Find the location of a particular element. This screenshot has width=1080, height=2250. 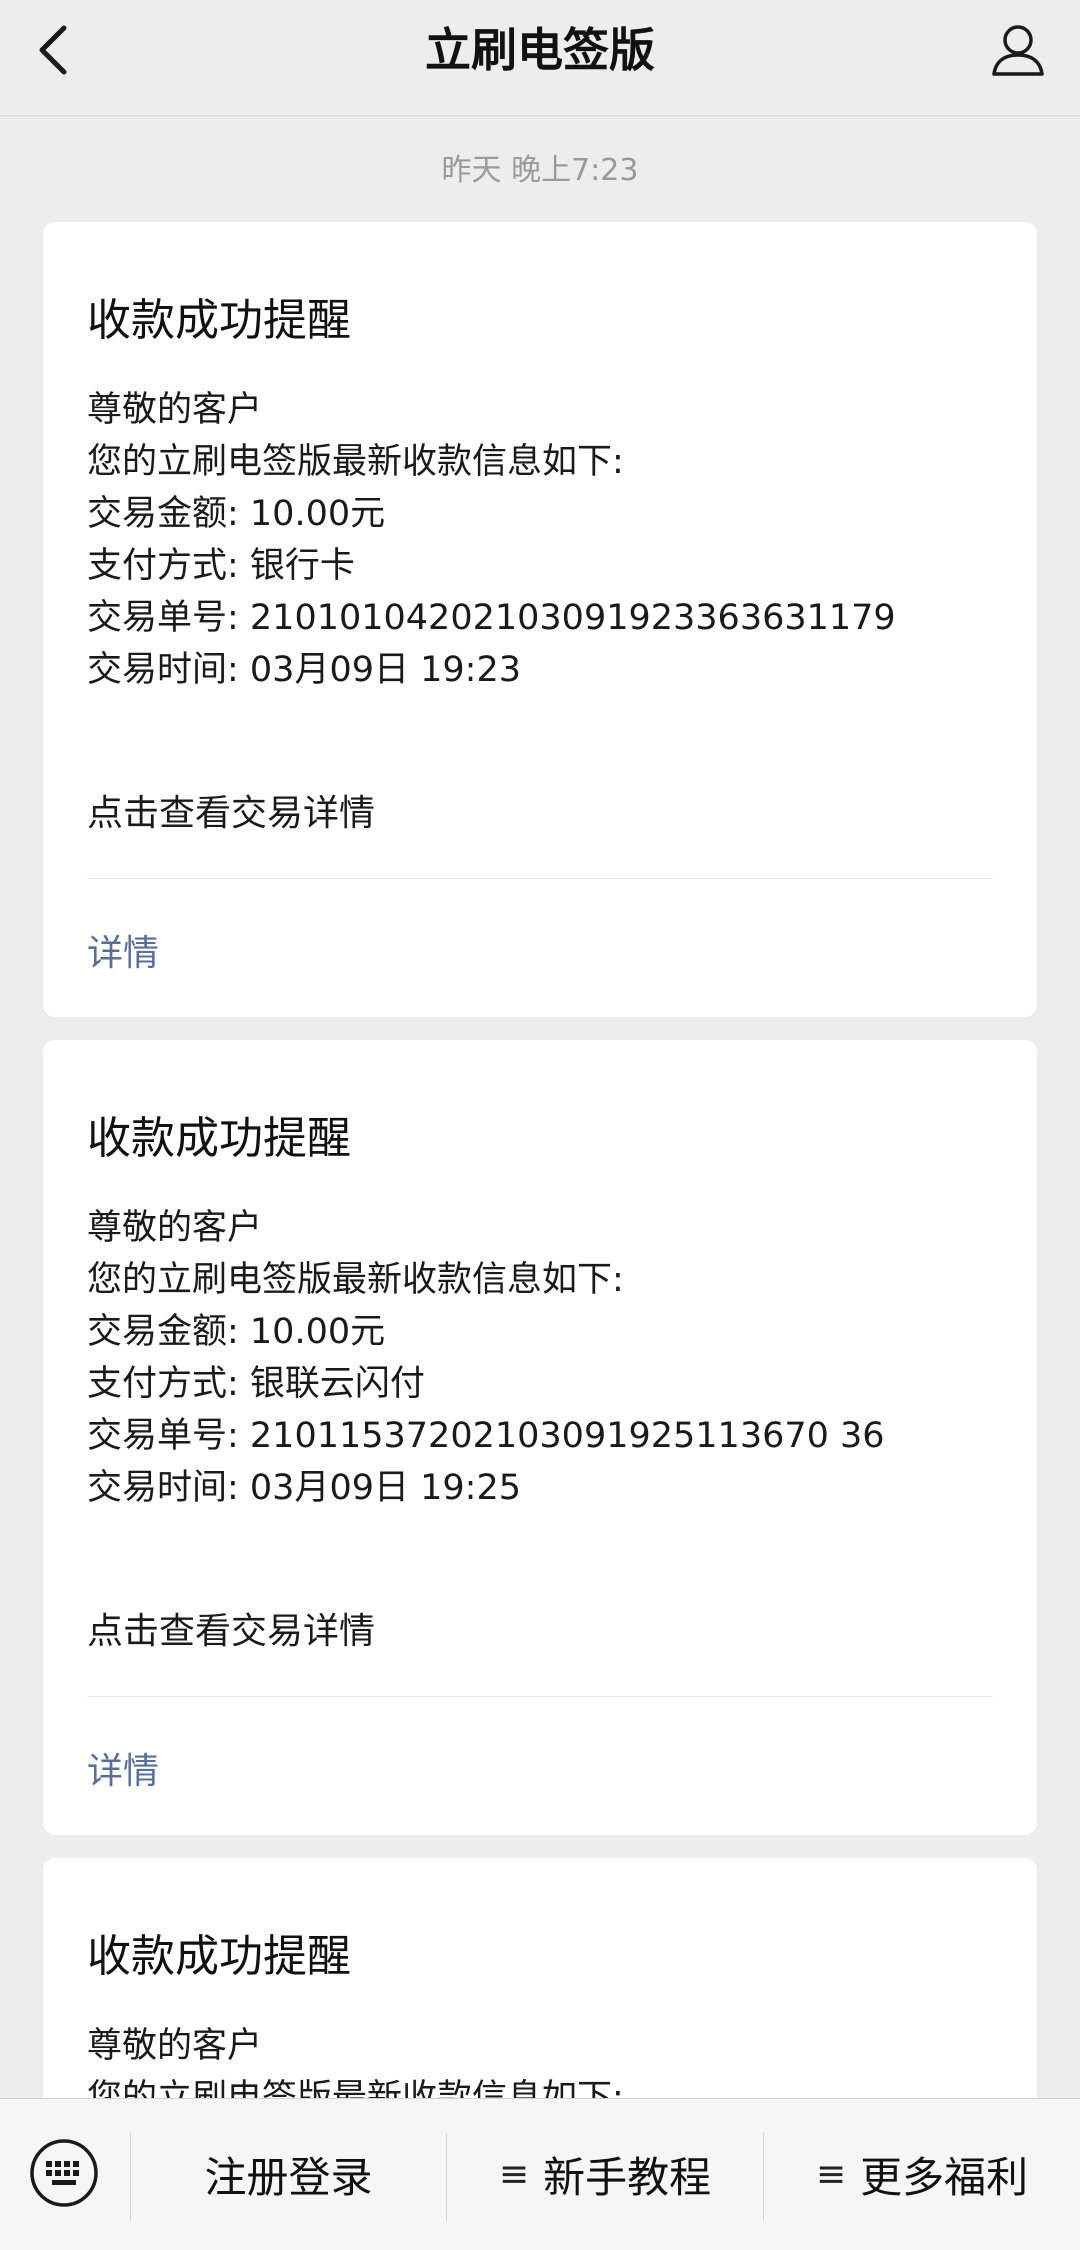

menu-beginner-tutorial: ≡ 新手教程 is located at coordinates (605, 2174).